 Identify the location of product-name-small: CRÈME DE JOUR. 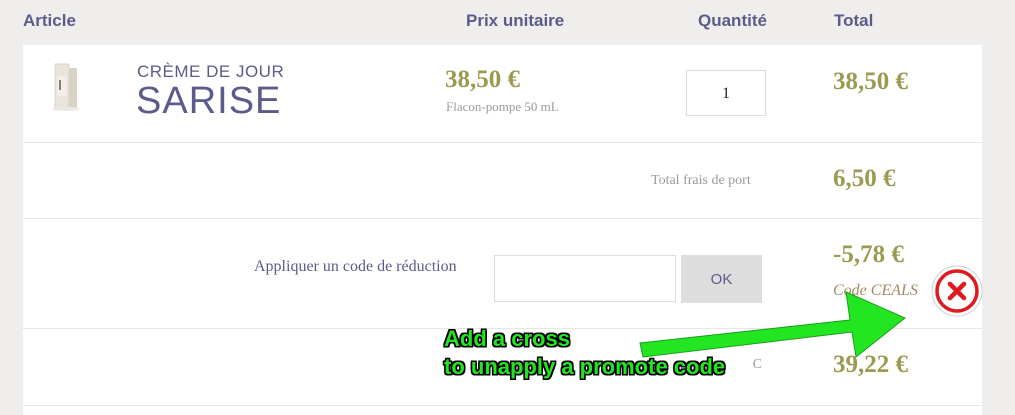
(210, 72).